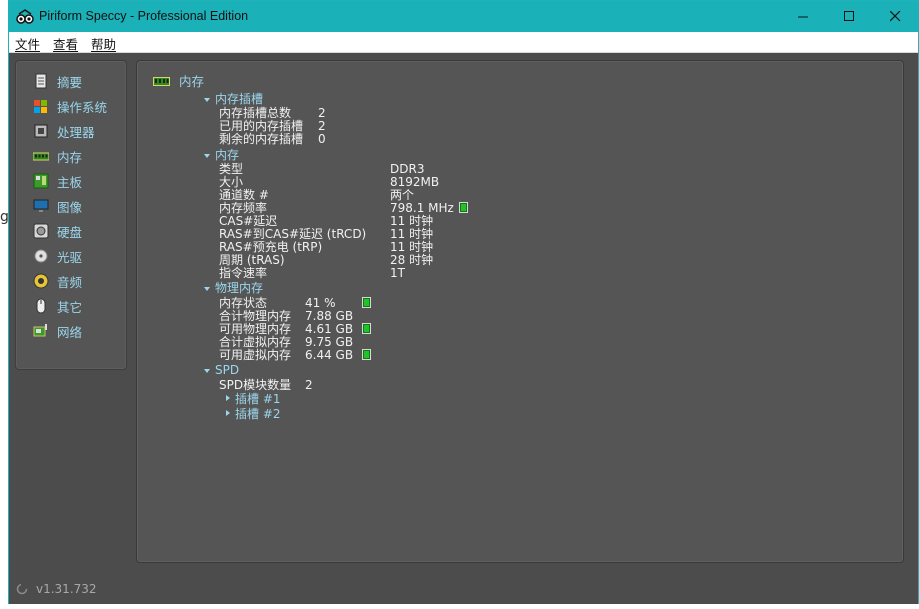 The width and height of the screenshot is (919, 609). What do you see at coordinates (41, 131) in the screenshot?
I see `cpu-icon` at bounding box center [41, 131].